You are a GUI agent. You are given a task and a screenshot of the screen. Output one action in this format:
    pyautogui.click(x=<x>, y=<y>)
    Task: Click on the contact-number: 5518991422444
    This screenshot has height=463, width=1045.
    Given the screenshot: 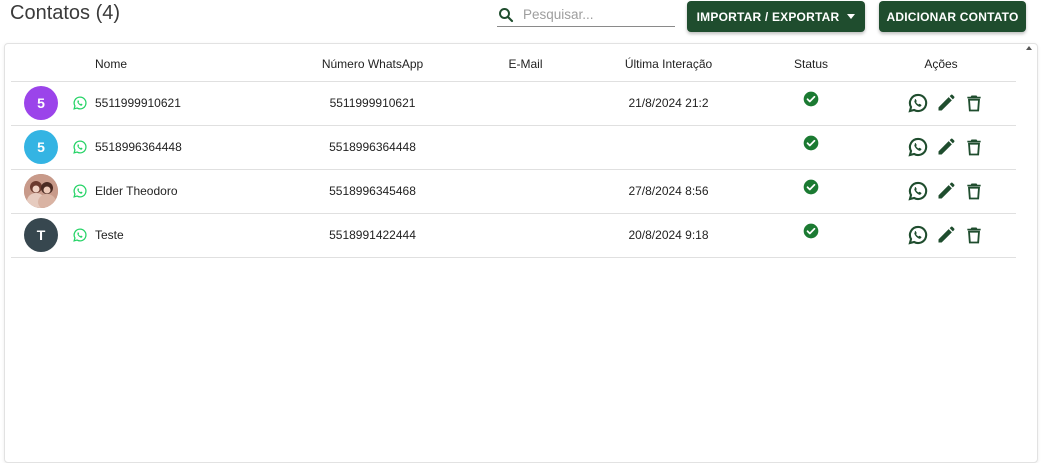 What is the action you would take?
    pyautogui.click(x=372, y=235)
    